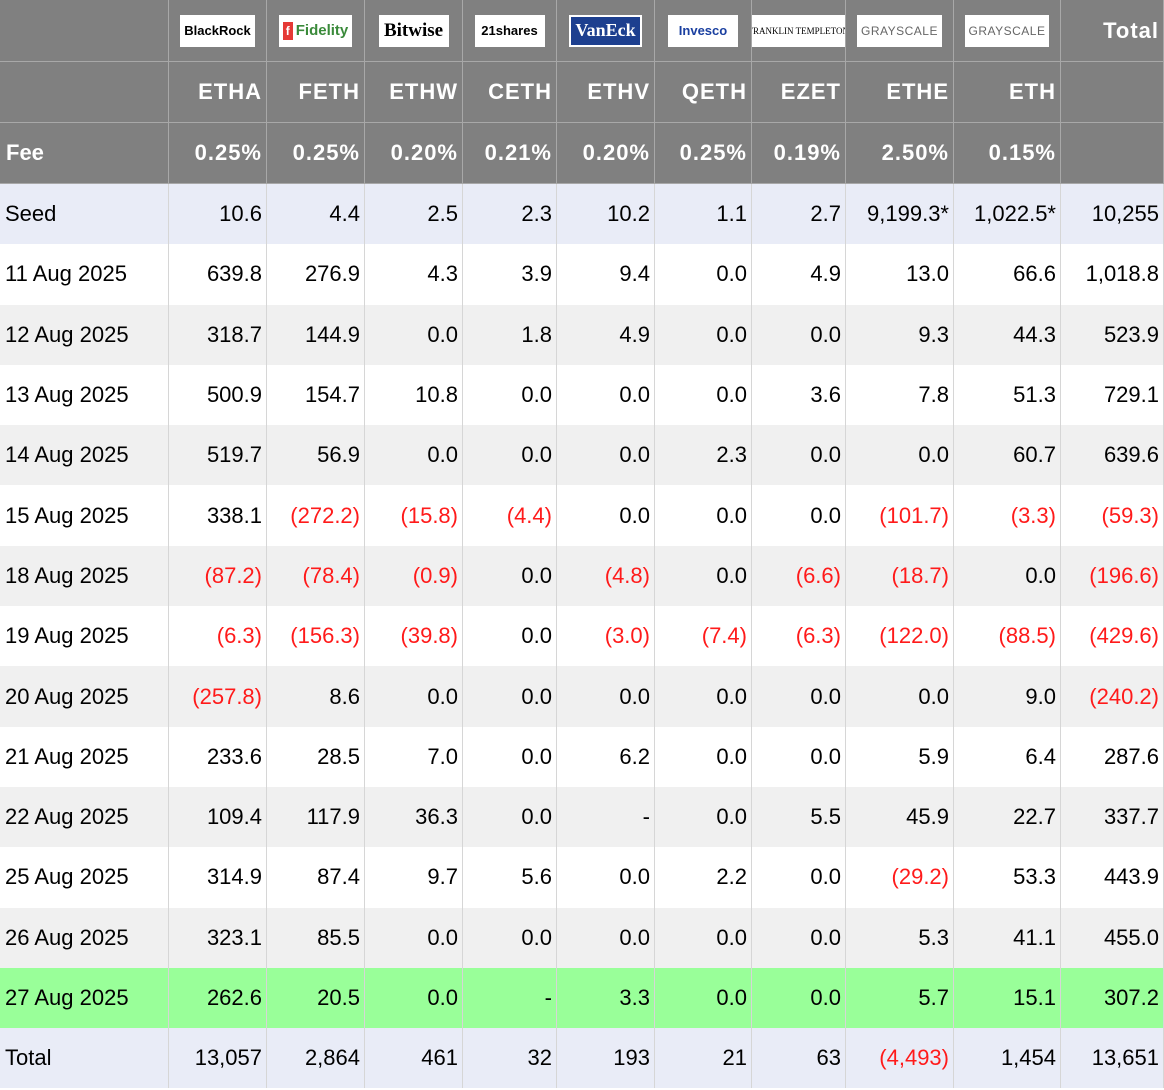 The width and height of the screenshot is (1164, 1090). Describe the element at coordinates (287, 30) in the screenshot. I see `fidelity-mark-icon: f` at that location.